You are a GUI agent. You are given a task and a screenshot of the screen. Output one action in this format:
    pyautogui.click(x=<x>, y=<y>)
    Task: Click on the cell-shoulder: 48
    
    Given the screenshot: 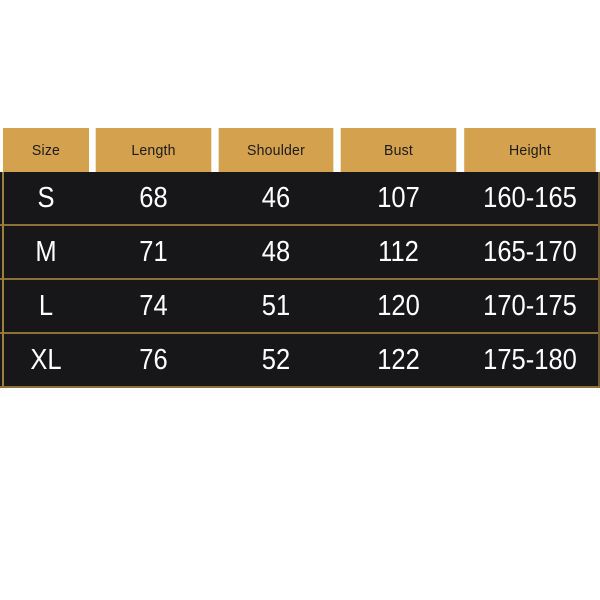 What is the action you would take?
    pyautogui.click(x=276, y=252)
    